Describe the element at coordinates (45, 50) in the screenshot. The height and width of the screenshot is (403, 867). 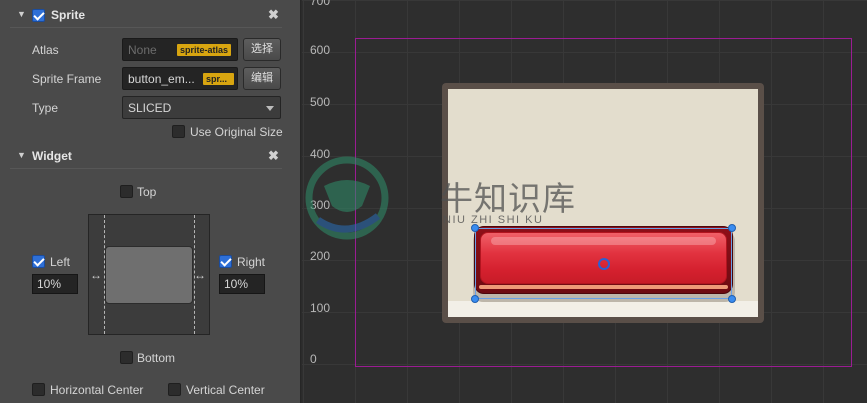
I see `atlas-label: Atlas` at that location.